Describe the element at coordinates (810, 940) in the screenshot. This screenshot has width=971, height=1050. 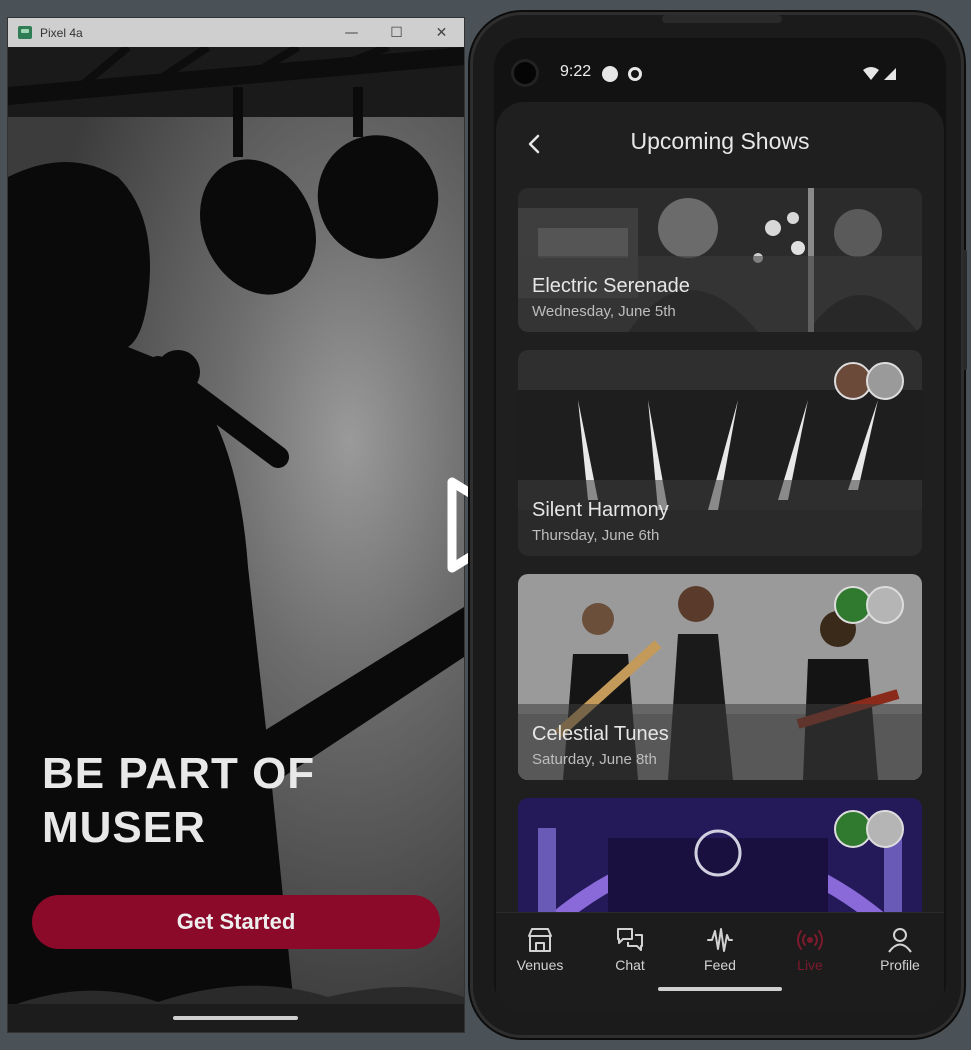
I see `broadcast-icon` at that location.